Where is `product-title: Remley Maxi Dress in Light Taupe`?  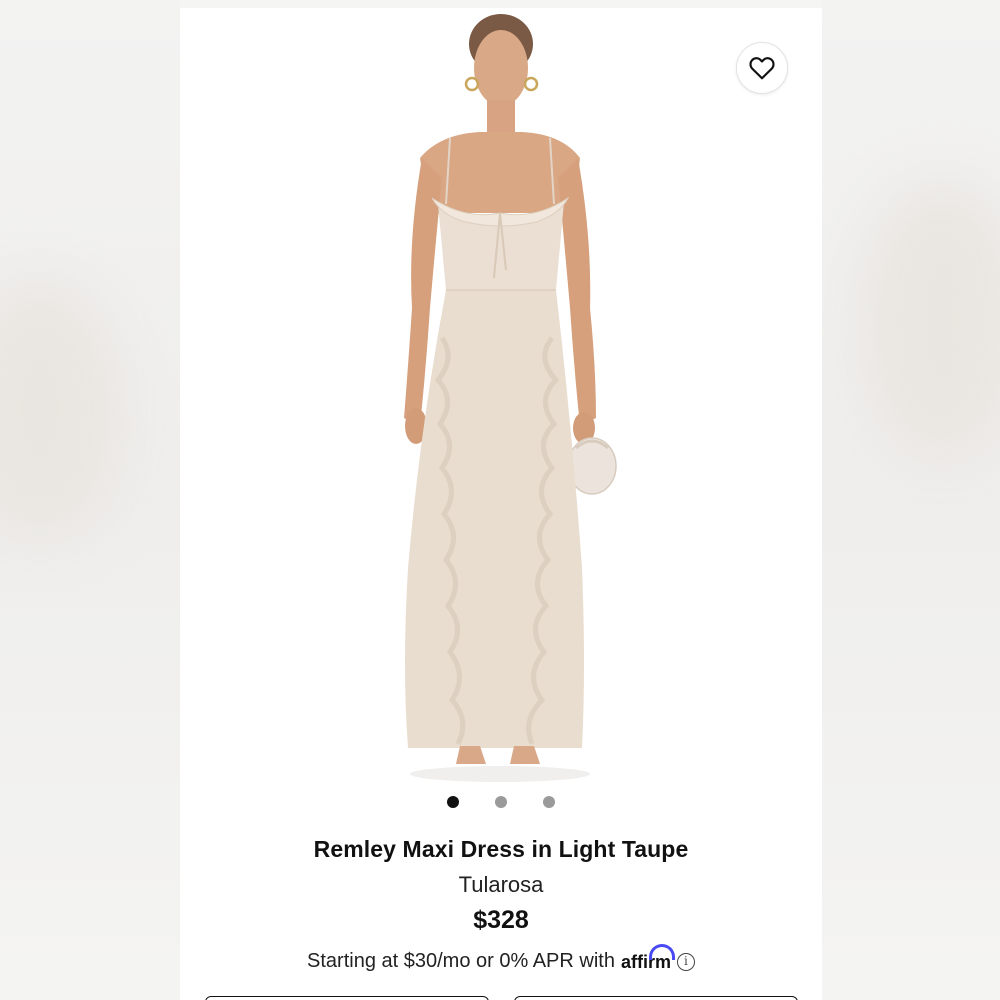
product-title: Remley Maxi Dress in Light Taupe is located at coordinates (501, 849).